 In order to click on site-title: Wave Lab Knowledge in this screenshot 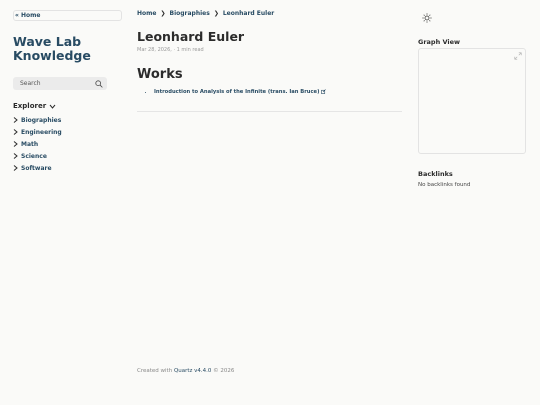, I will do `click(68, 49)`.